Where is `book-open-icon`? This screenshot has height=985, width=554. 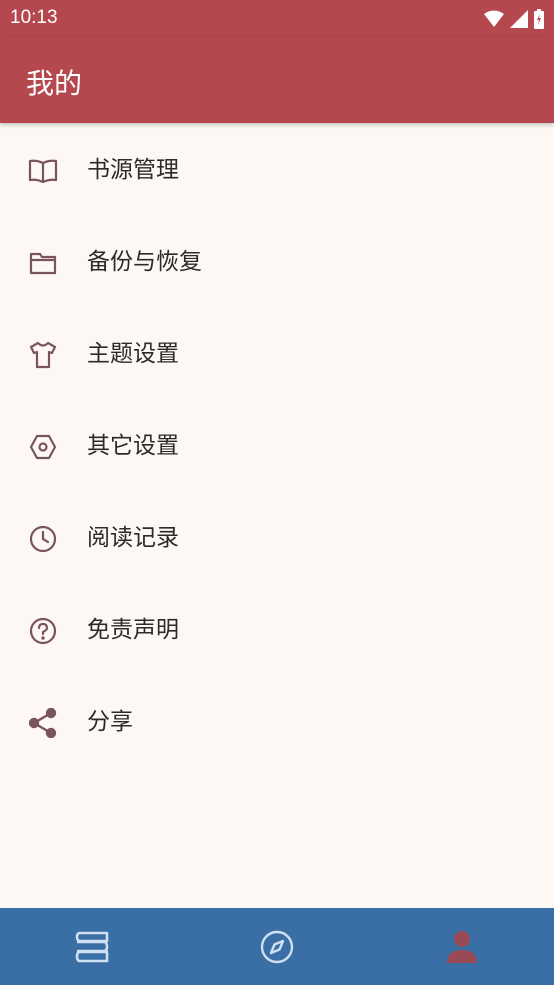
book-open-icon is located at coordinates (43, 171).